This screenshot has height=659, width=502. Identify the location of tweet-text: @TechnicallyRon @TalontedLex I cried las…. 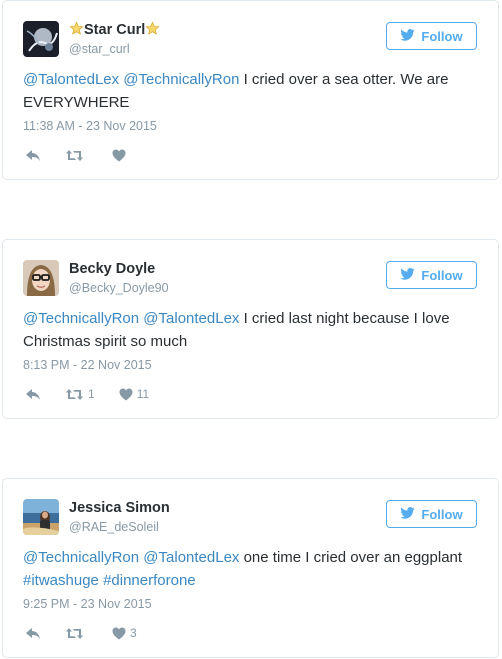
(253, 330).